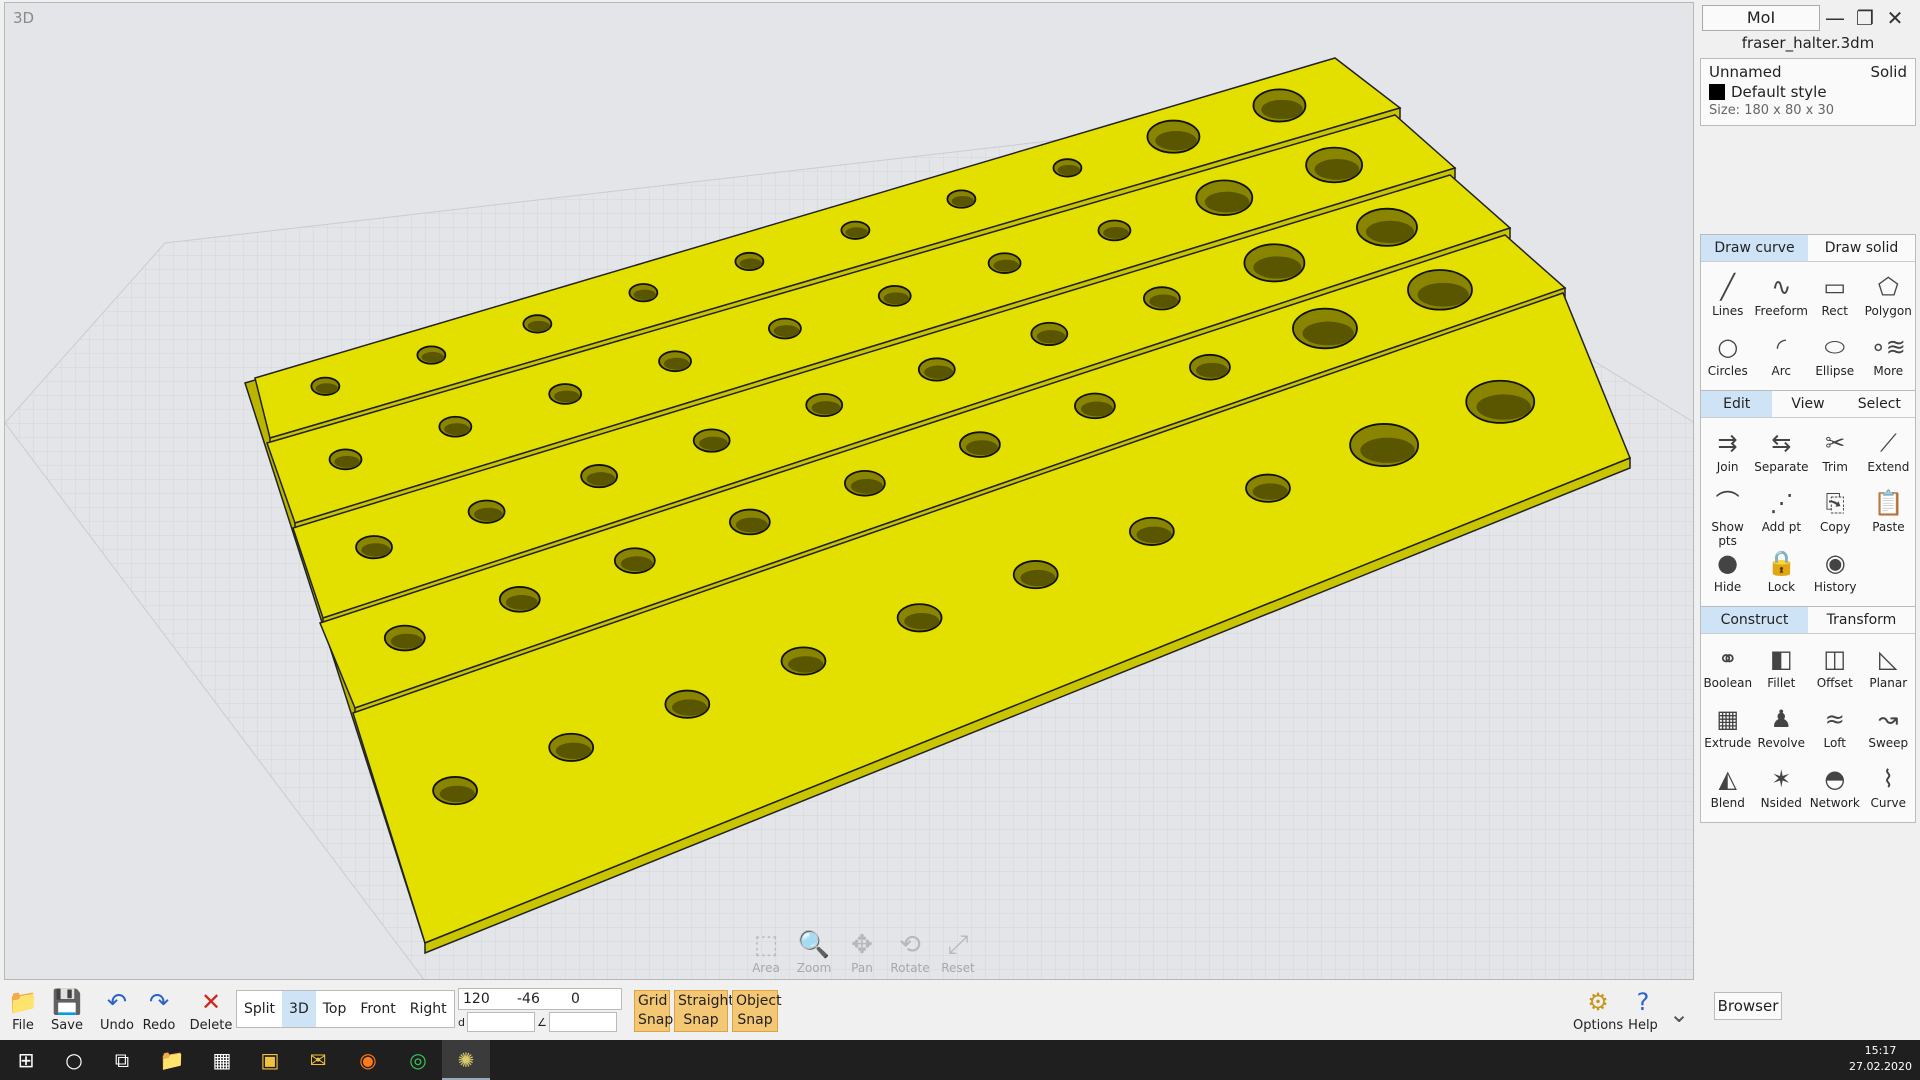  I want to click on browser-button: Browser, so click(1748, 1006).